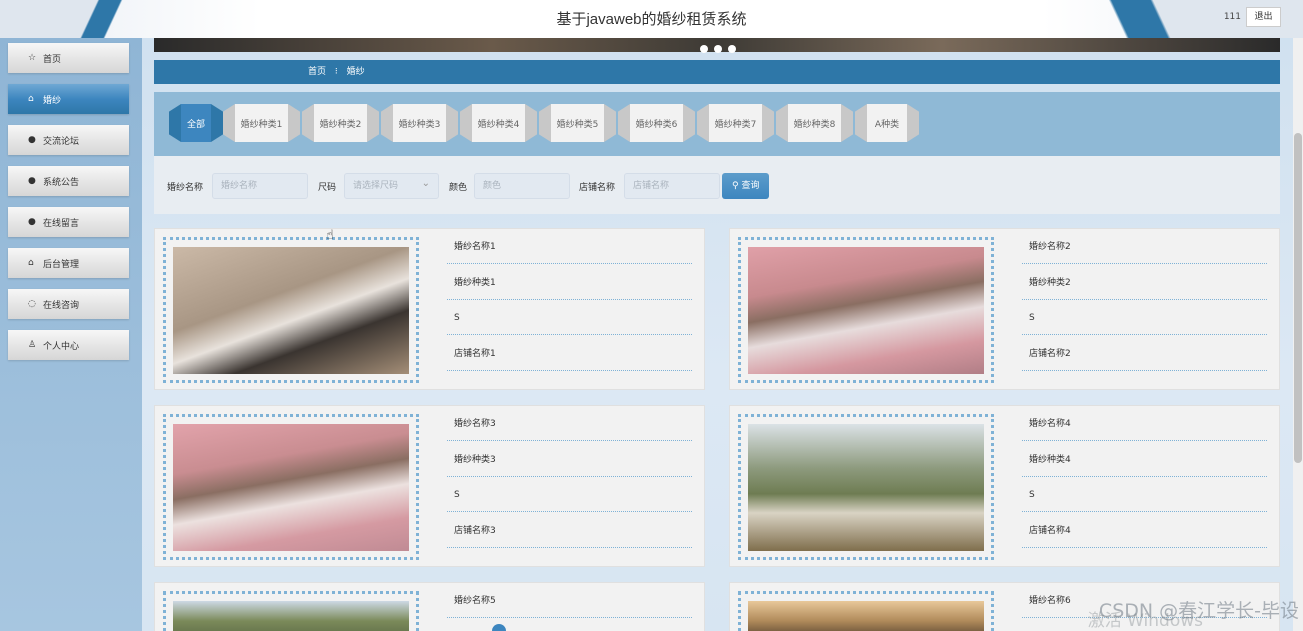 This screenshot has width=1303, height=631. I want to click on breadcrumb: 首页 ⁝ 婚纱, so click(717, 72).